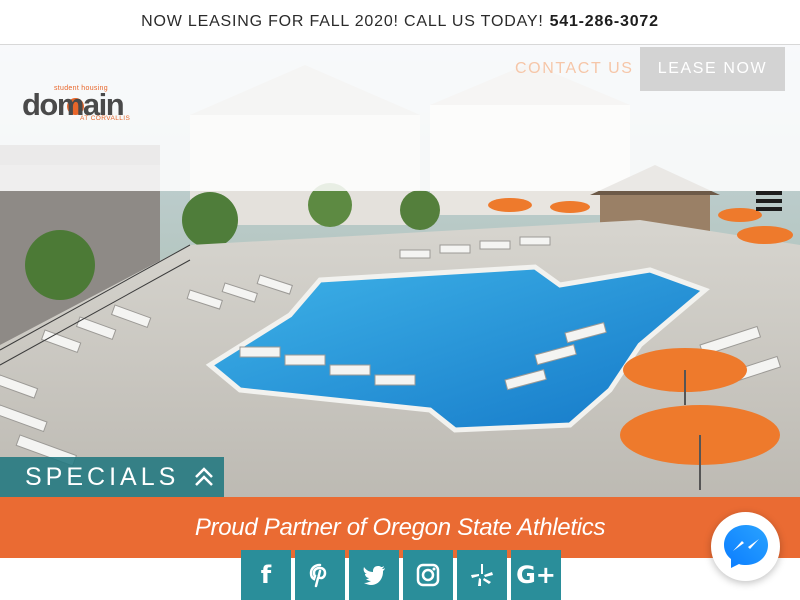 The width and height of the screenshot is (800, 600). I want to click on social-links: f G+, so click(403, 575).